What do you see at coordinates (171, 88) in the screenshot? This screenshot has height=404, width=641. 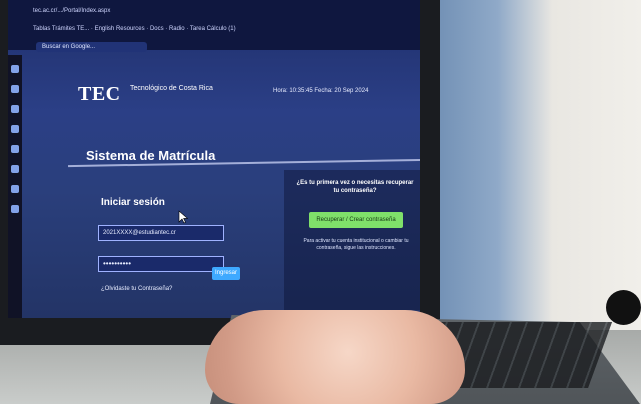 I see `tec-logo-subtitle: Tecnológico de Costa Rica` at bounding box center [171, 88].